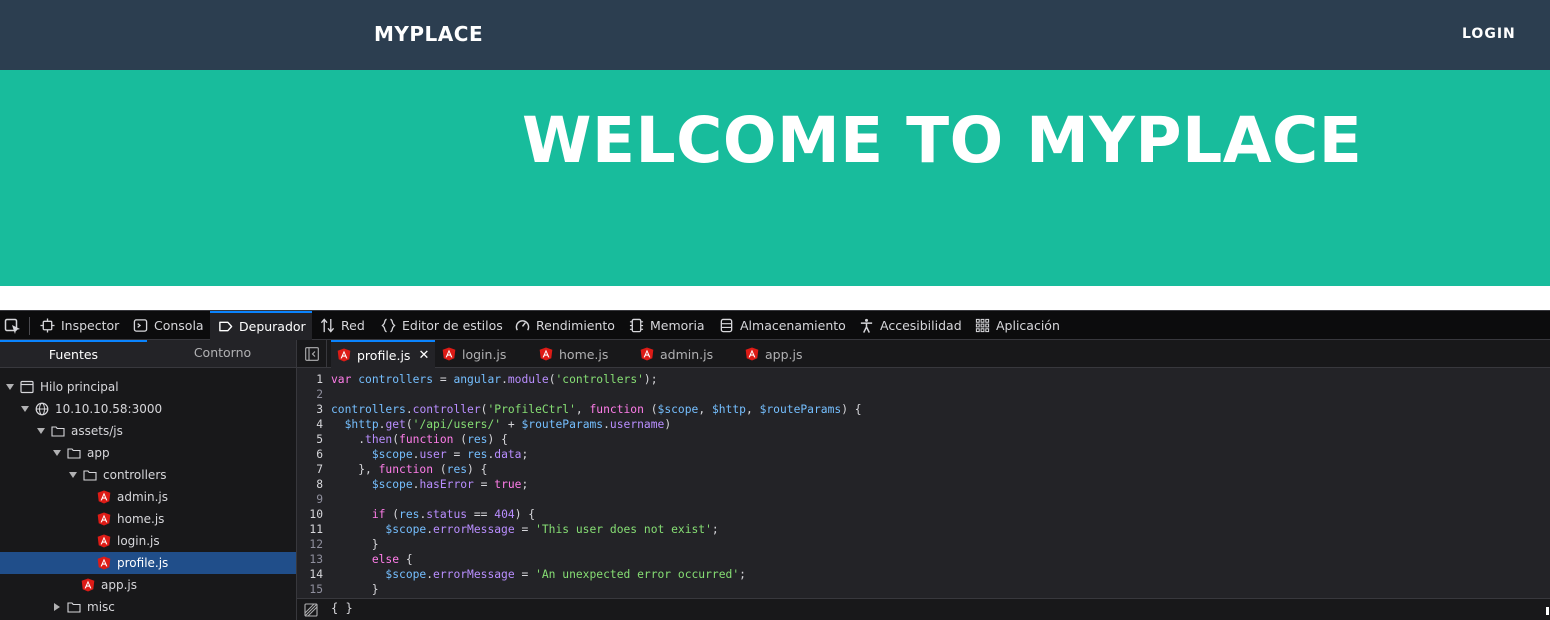 Image resolution: width=1550 pixels, height=620 pixels. What do you see at coordinates (148, 519) in the screenshot?
I see `tree-node-home-js: home.js` at bounding box center [148, 519].